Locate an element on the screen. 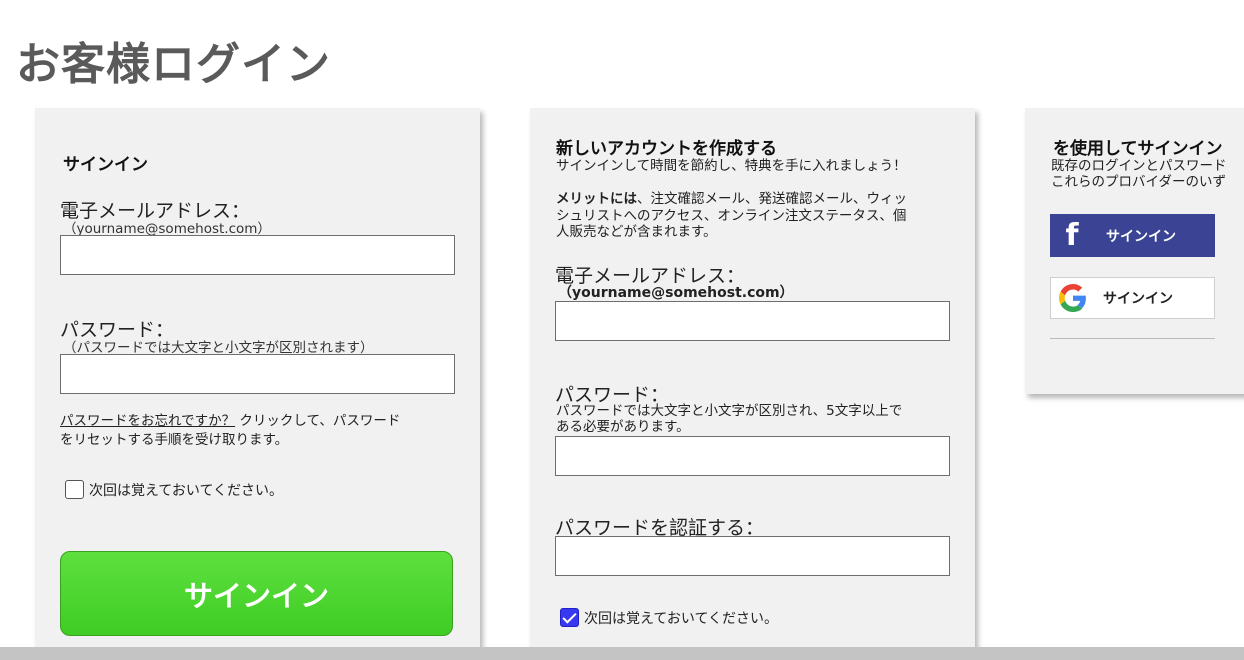  social-desc-2: これらのプロバイダーのいず is located at coordinates (1138, 182).